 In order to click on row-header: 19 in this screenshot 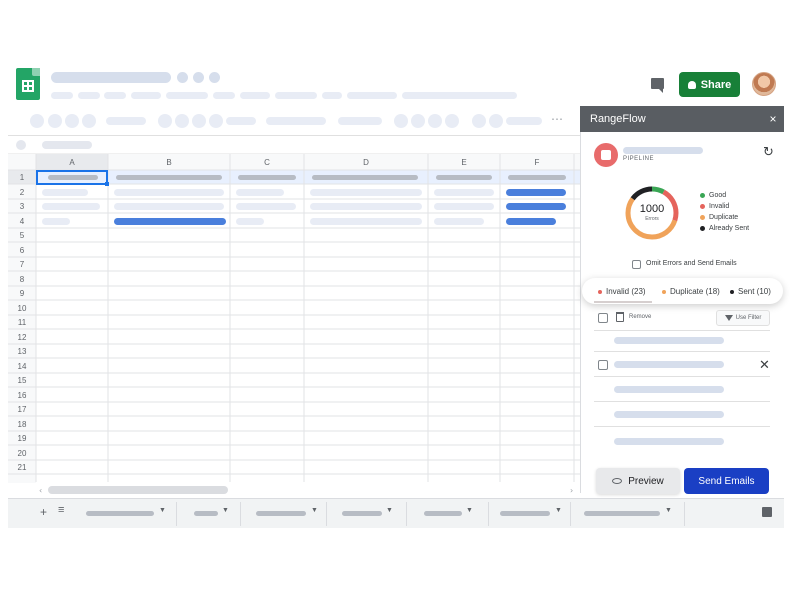, I will do `click(22, 438)`.